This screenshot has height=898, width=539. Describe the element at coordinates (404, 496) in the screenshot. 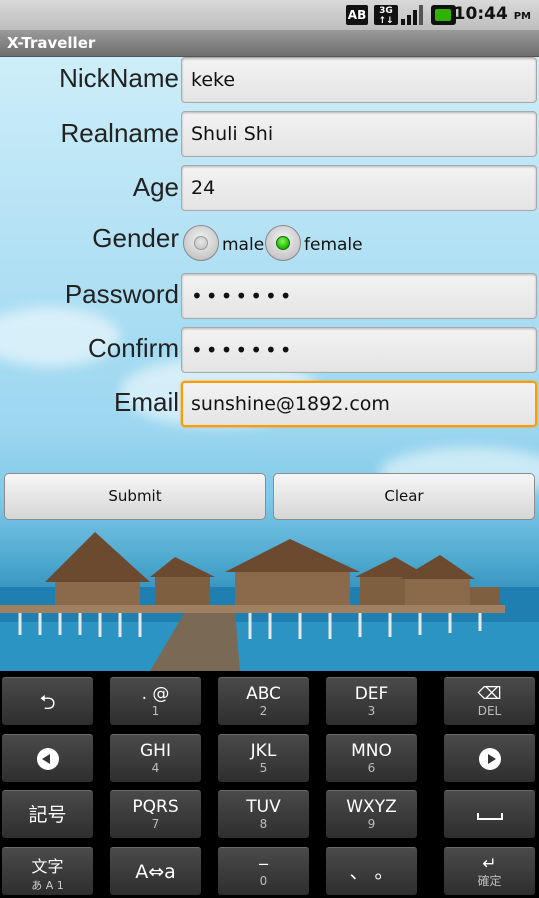

I see `clear-button: Clear` at that location.